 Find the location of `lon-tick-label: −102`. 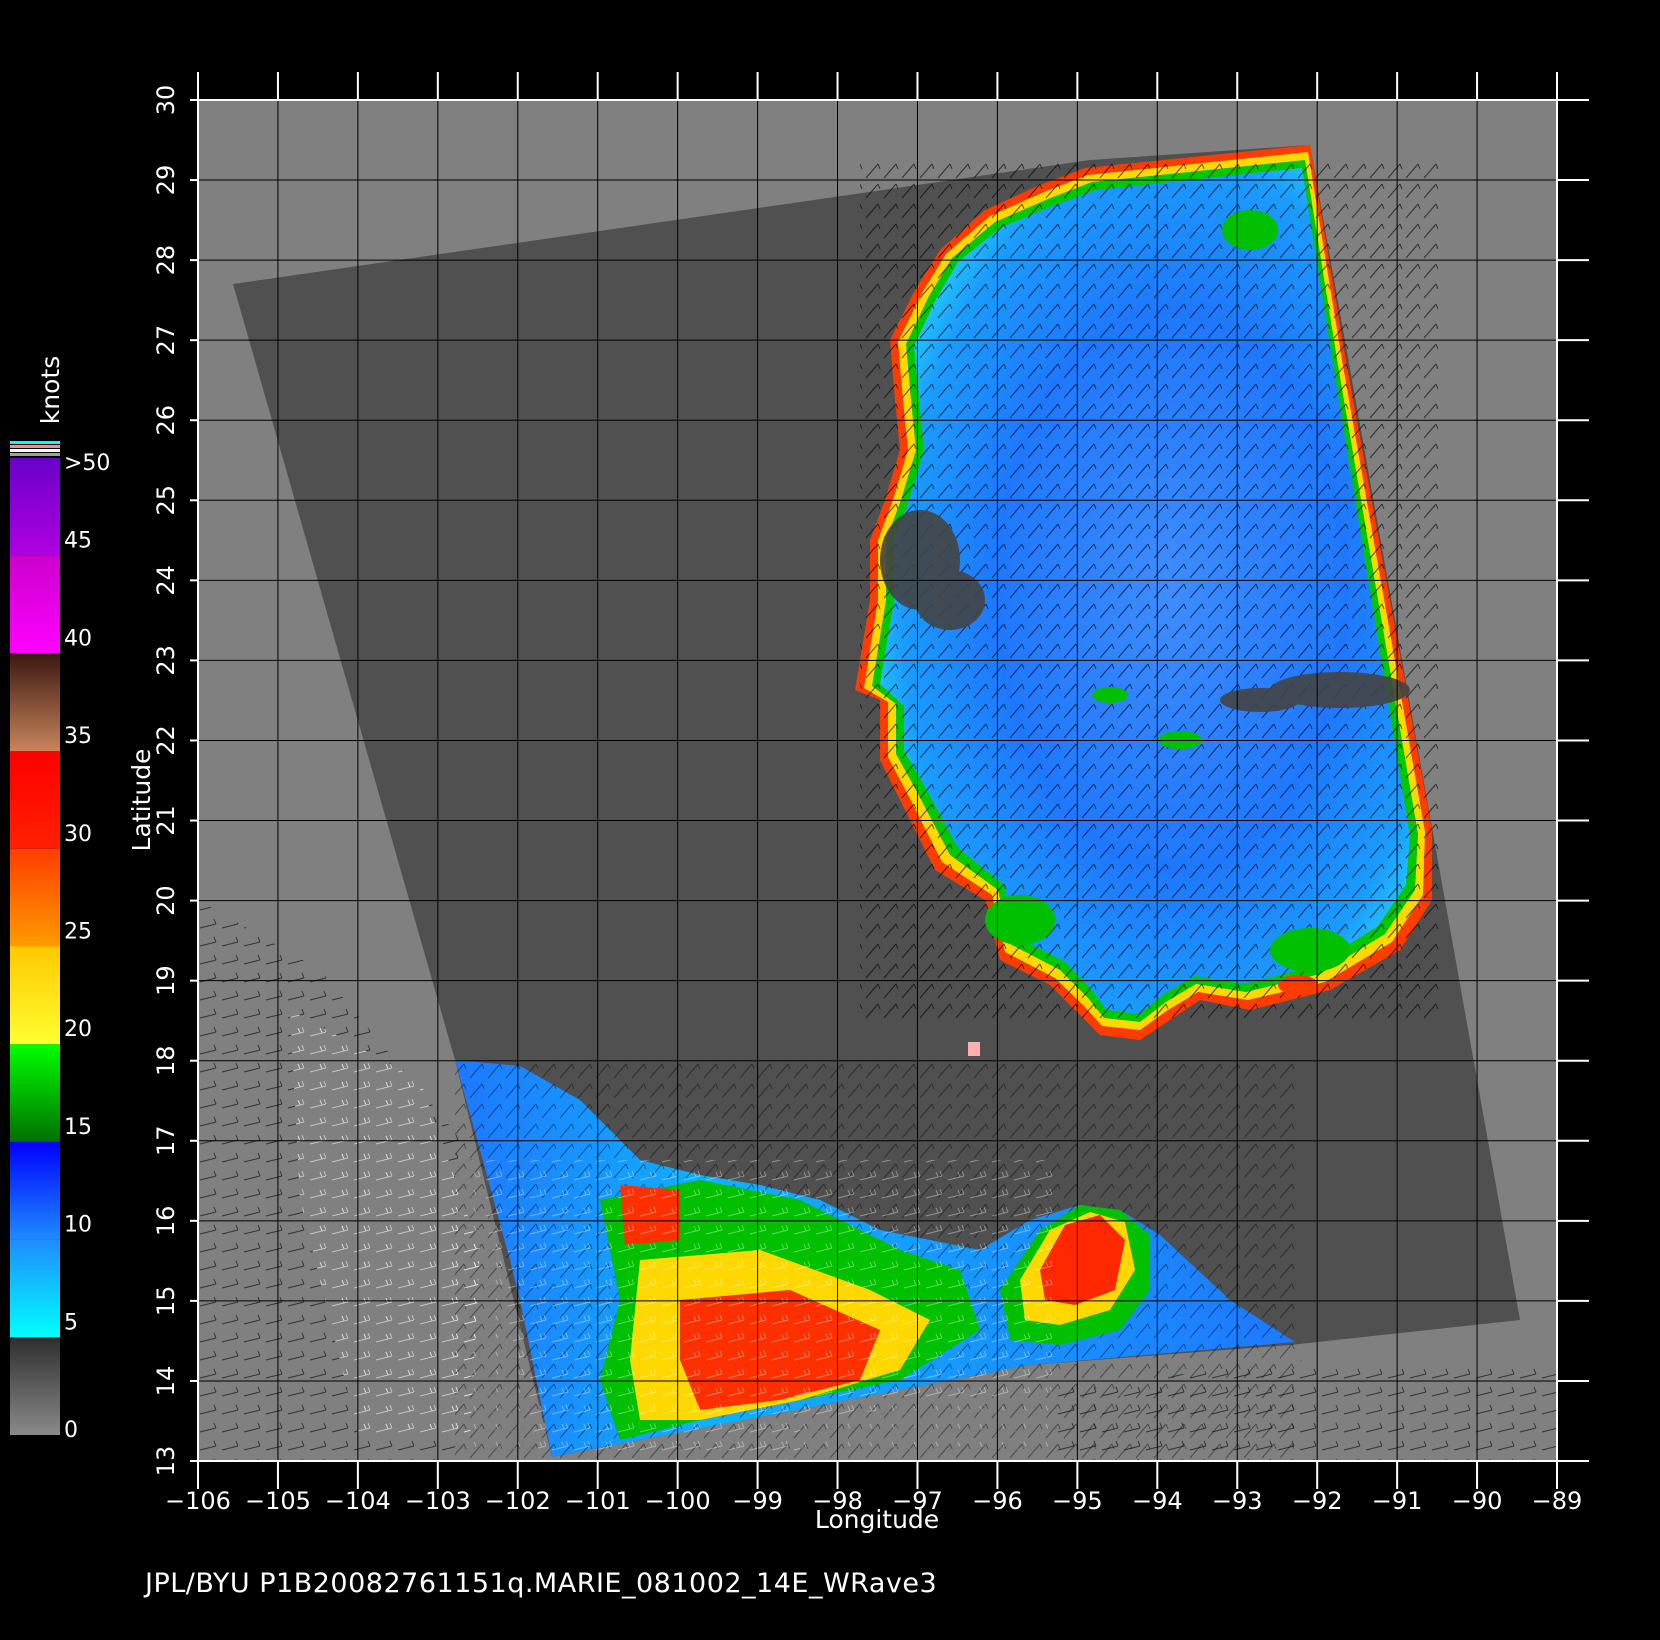

lon-tick-label: −102 is located at coordinates (518, 1501).